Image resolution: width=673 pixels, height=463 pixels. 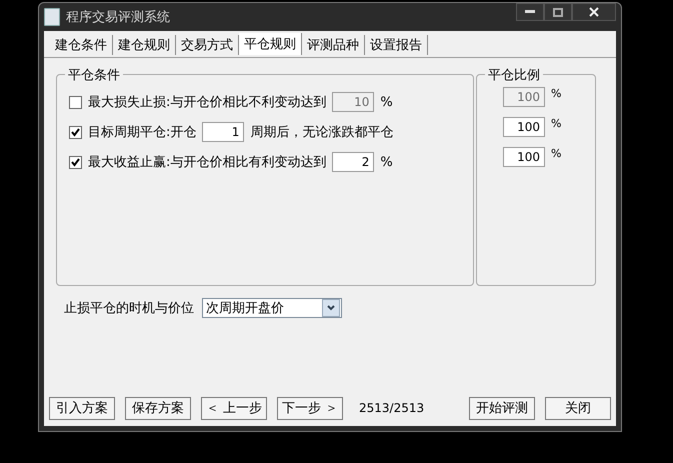 I want to click on option-label: 最大损失止损:与开仓价相比不利变动达到, so click(x=207, y=102).